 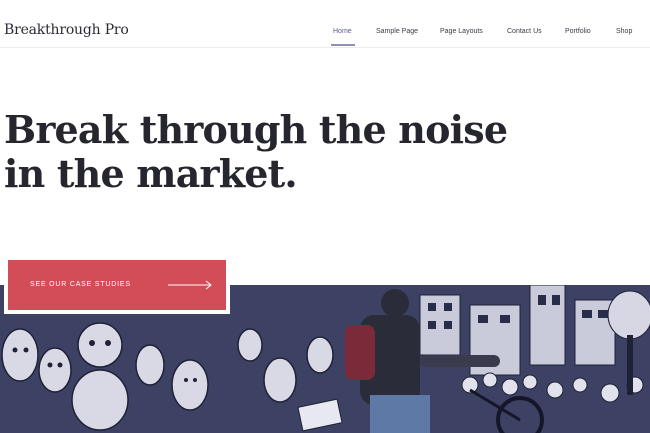 What do you see at coordinates (256, 129) in the screenshot?
I see `hero-headline-line1: Break through the noise` at bounding box center [256, 129].